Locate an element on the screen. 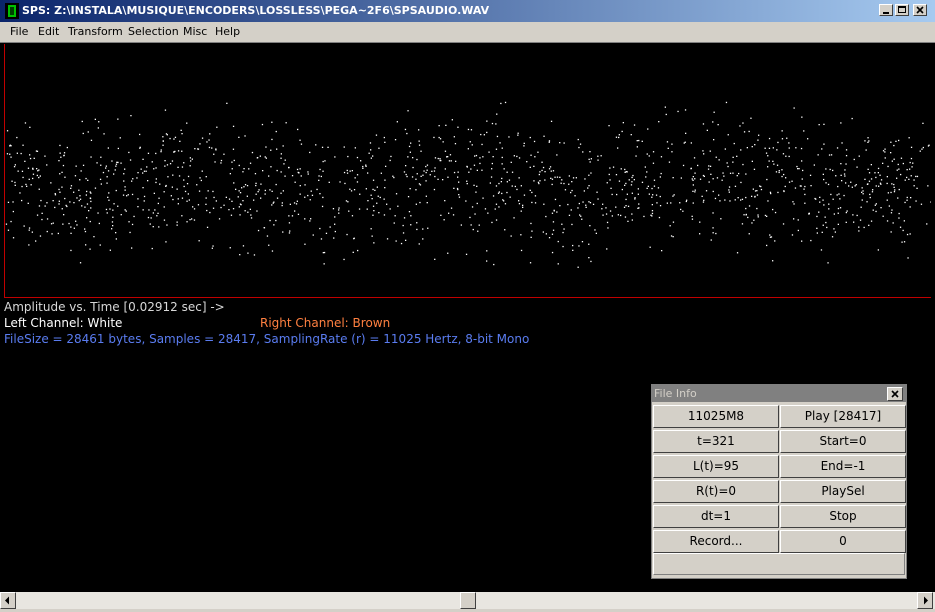 The height and width of the screenshot is (612, 935). menu-selection: Selection is located at coordinates (153, 31).